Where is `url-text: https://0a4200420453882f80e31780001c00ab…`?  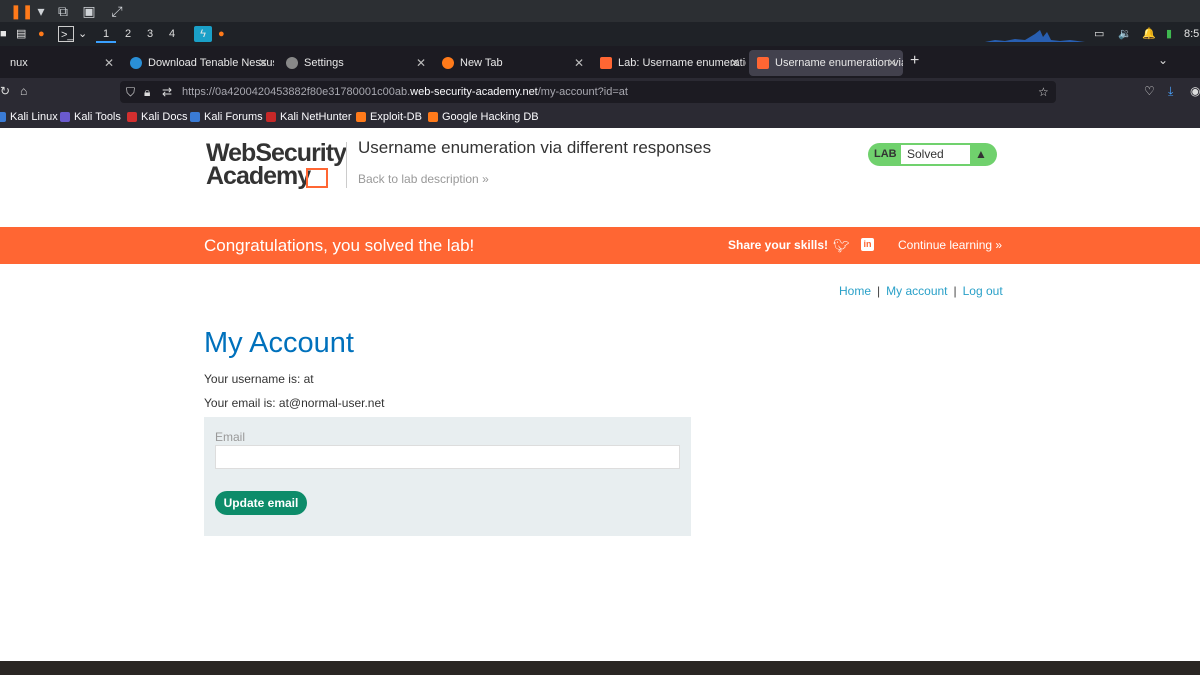 url-text: https://0a4200420453882f80e31780001c00ab… is located at coordinates (405, 92).